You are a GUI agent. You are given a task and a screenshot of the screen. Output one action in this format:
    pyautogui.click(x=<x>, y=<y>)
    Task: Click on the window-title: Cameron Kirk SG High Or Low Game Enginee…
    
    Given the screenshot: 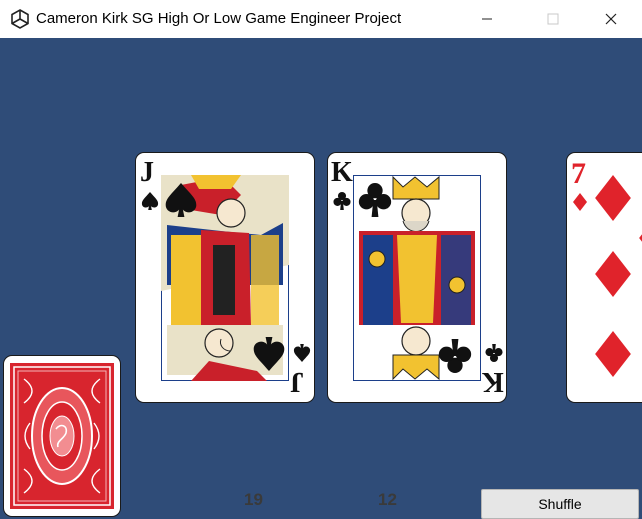 What is the action you would take?
    pyautogui.click(x=219, y=18)
    